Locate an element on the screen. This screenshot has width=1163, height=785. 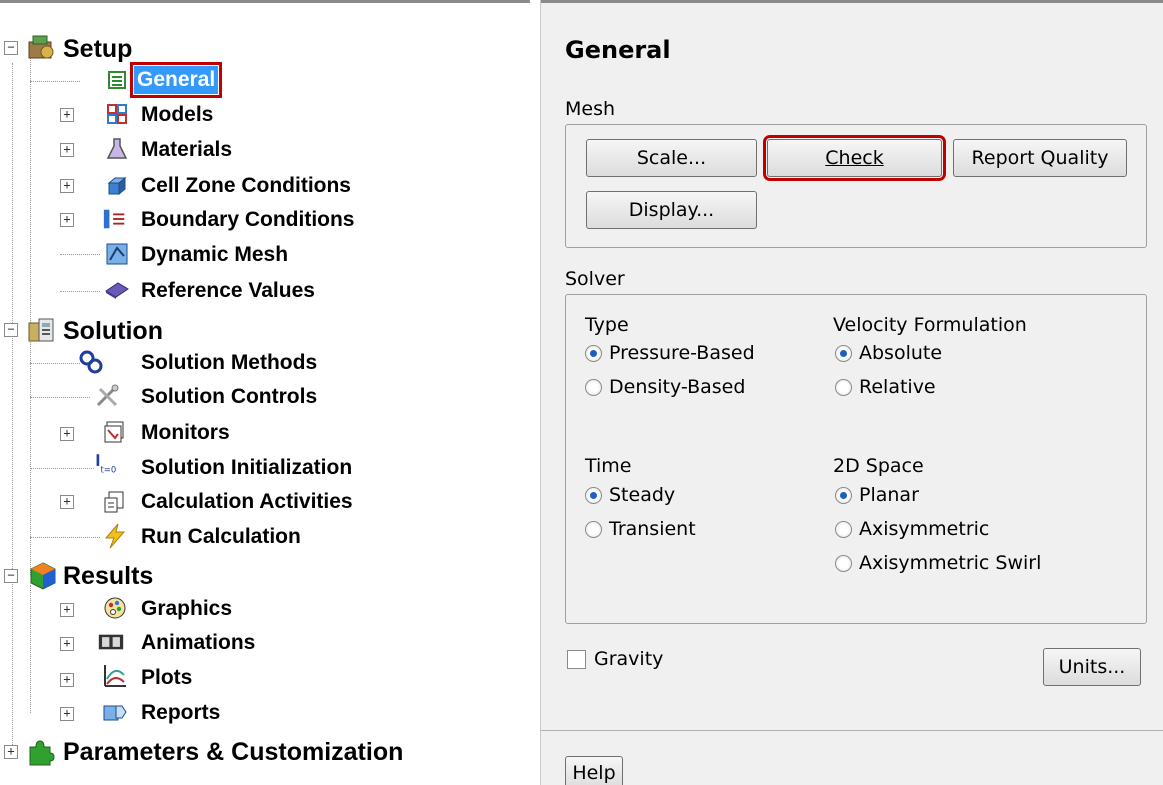
axisymmetric-label: Axisymmetric is located at coordinates (924, 529).